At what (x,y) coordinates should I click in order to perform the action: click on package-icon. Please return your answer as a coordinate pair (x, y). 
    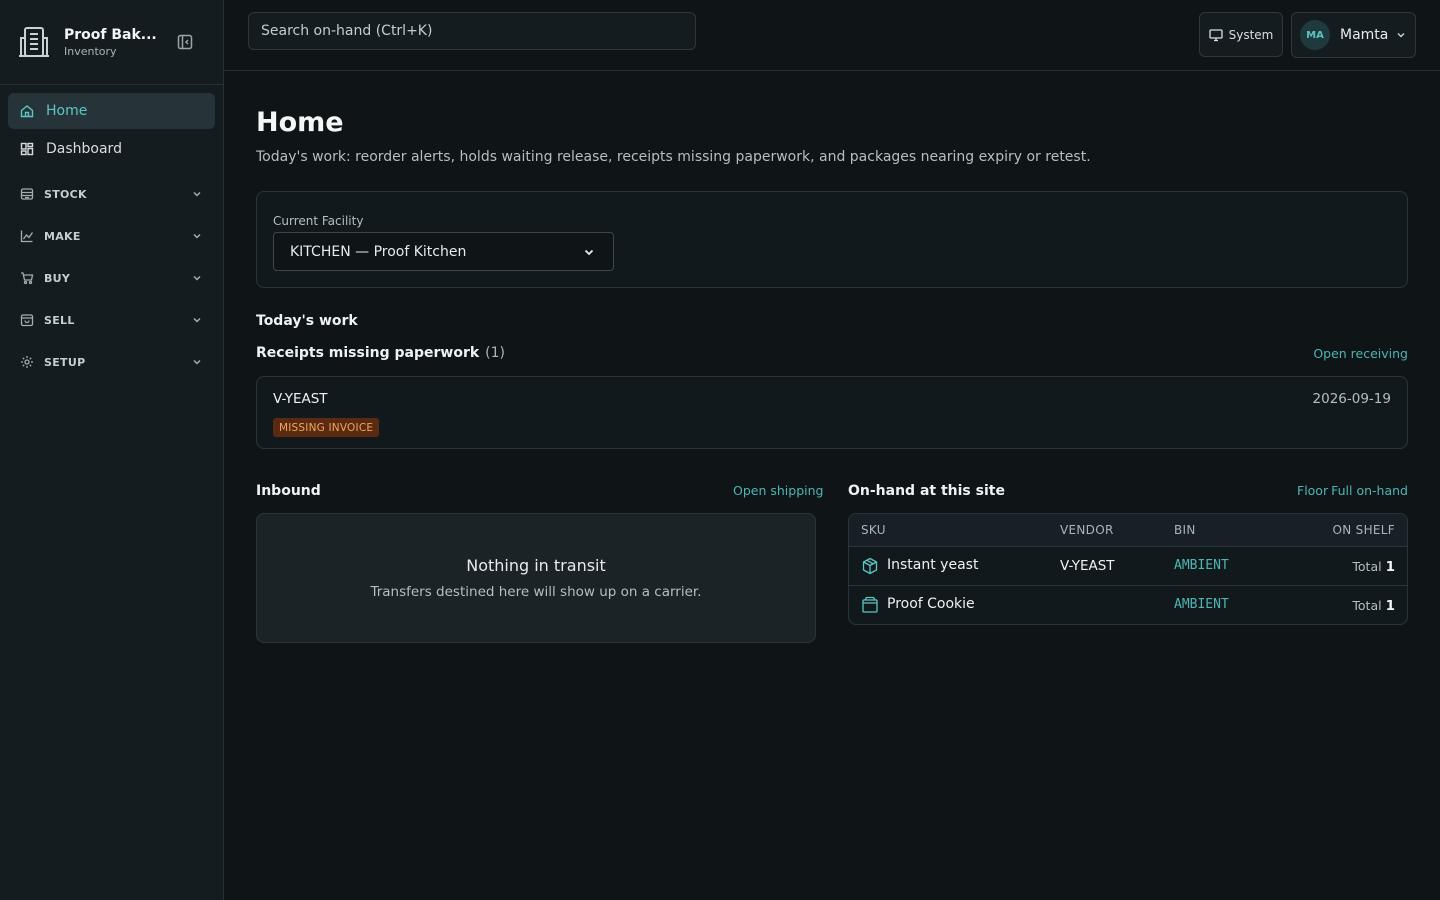
    Looking at the image, I should click on (870, 566).